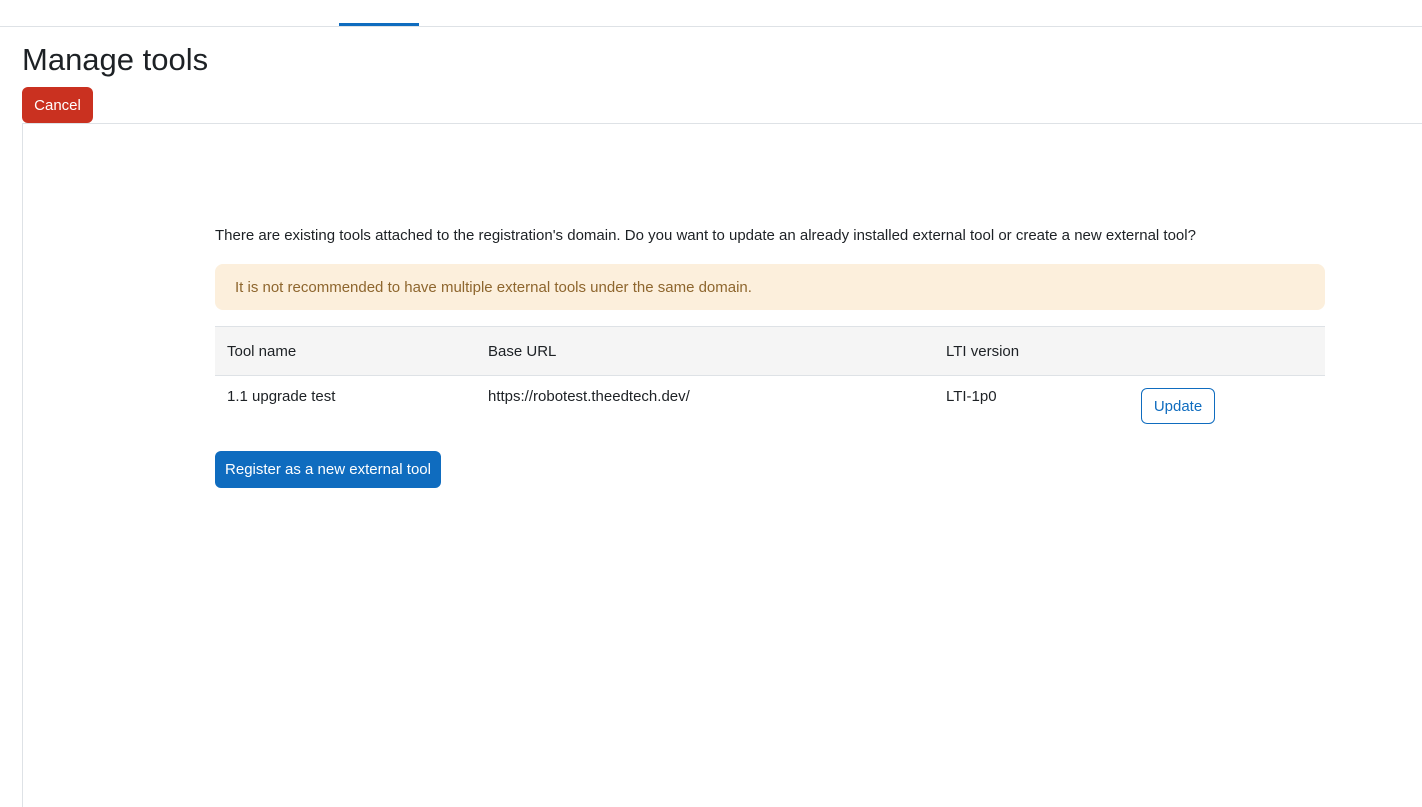 This screenshot has width=1422, height=807. Describe the element at coordinates (1227, 351) in the screenshot. I see `header-actions` at that location.